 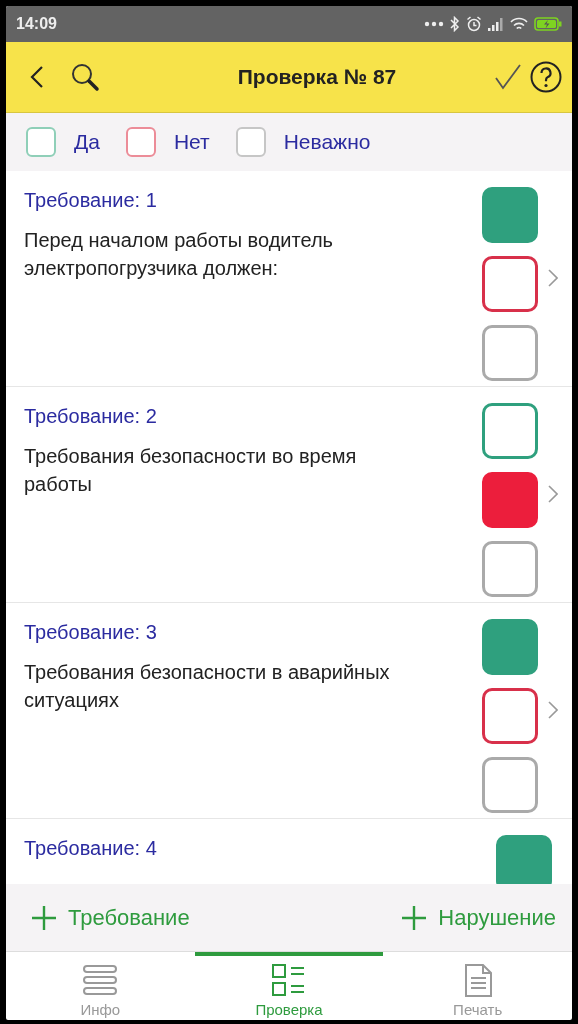 I want to click on battery-charging-icon, so click(x=548, y=24).